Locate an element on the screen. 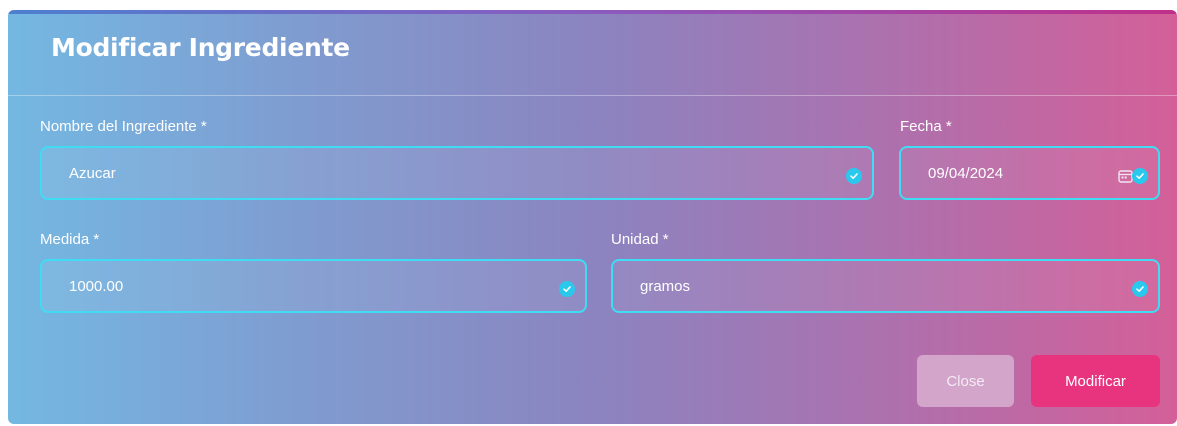  fecha-input: 09/04/2024 is located at coordinates (1029, 173).